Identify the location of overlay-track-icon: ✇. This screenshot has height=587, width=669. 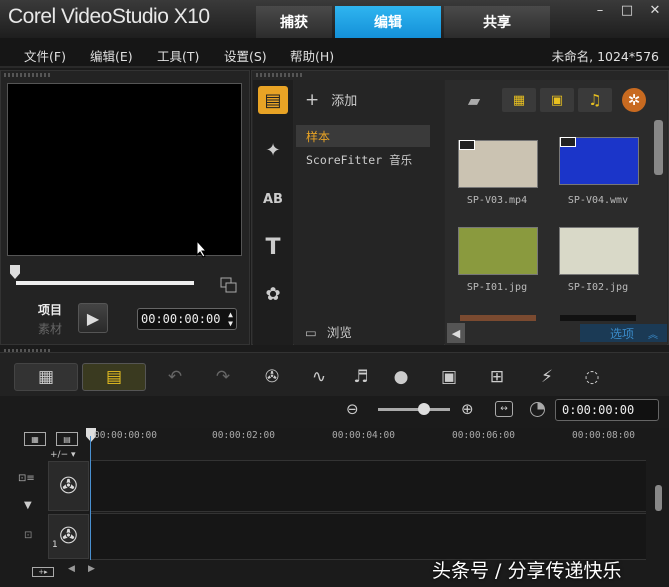
(68, 536).